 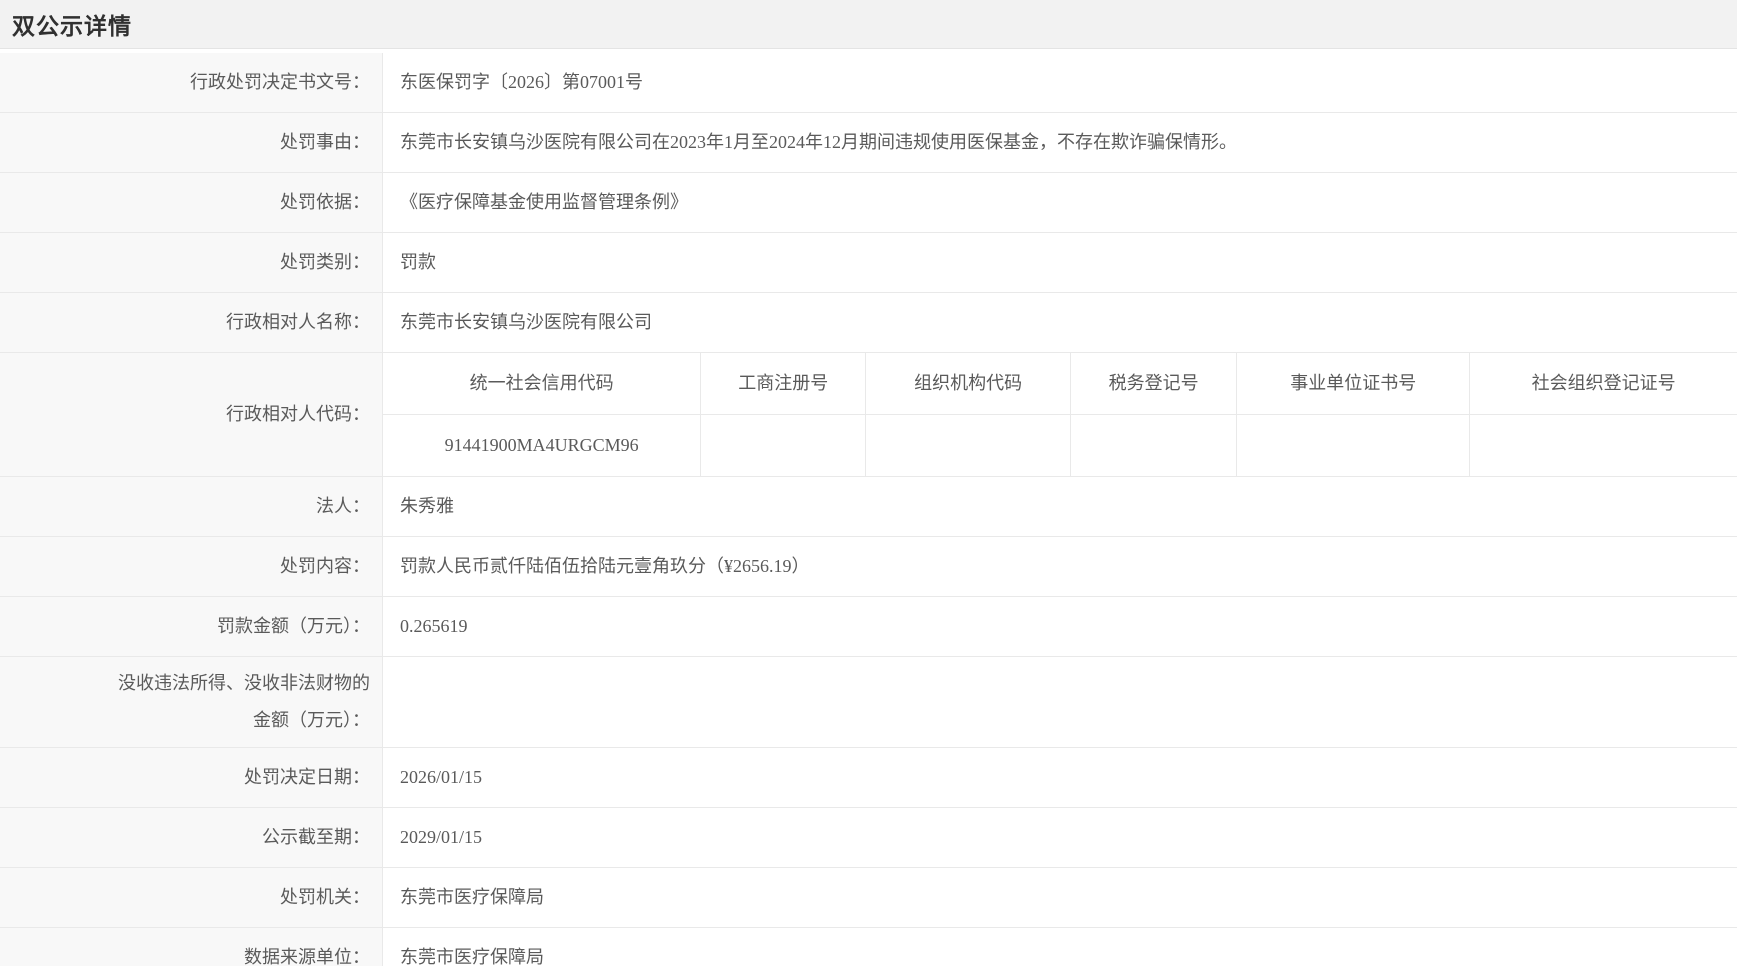 What do you see at coordinates (542, 383) in the screenshot?
I see `code-header-unified-social-credit: 统一社会信用代码` at bounding box center [542, 383].